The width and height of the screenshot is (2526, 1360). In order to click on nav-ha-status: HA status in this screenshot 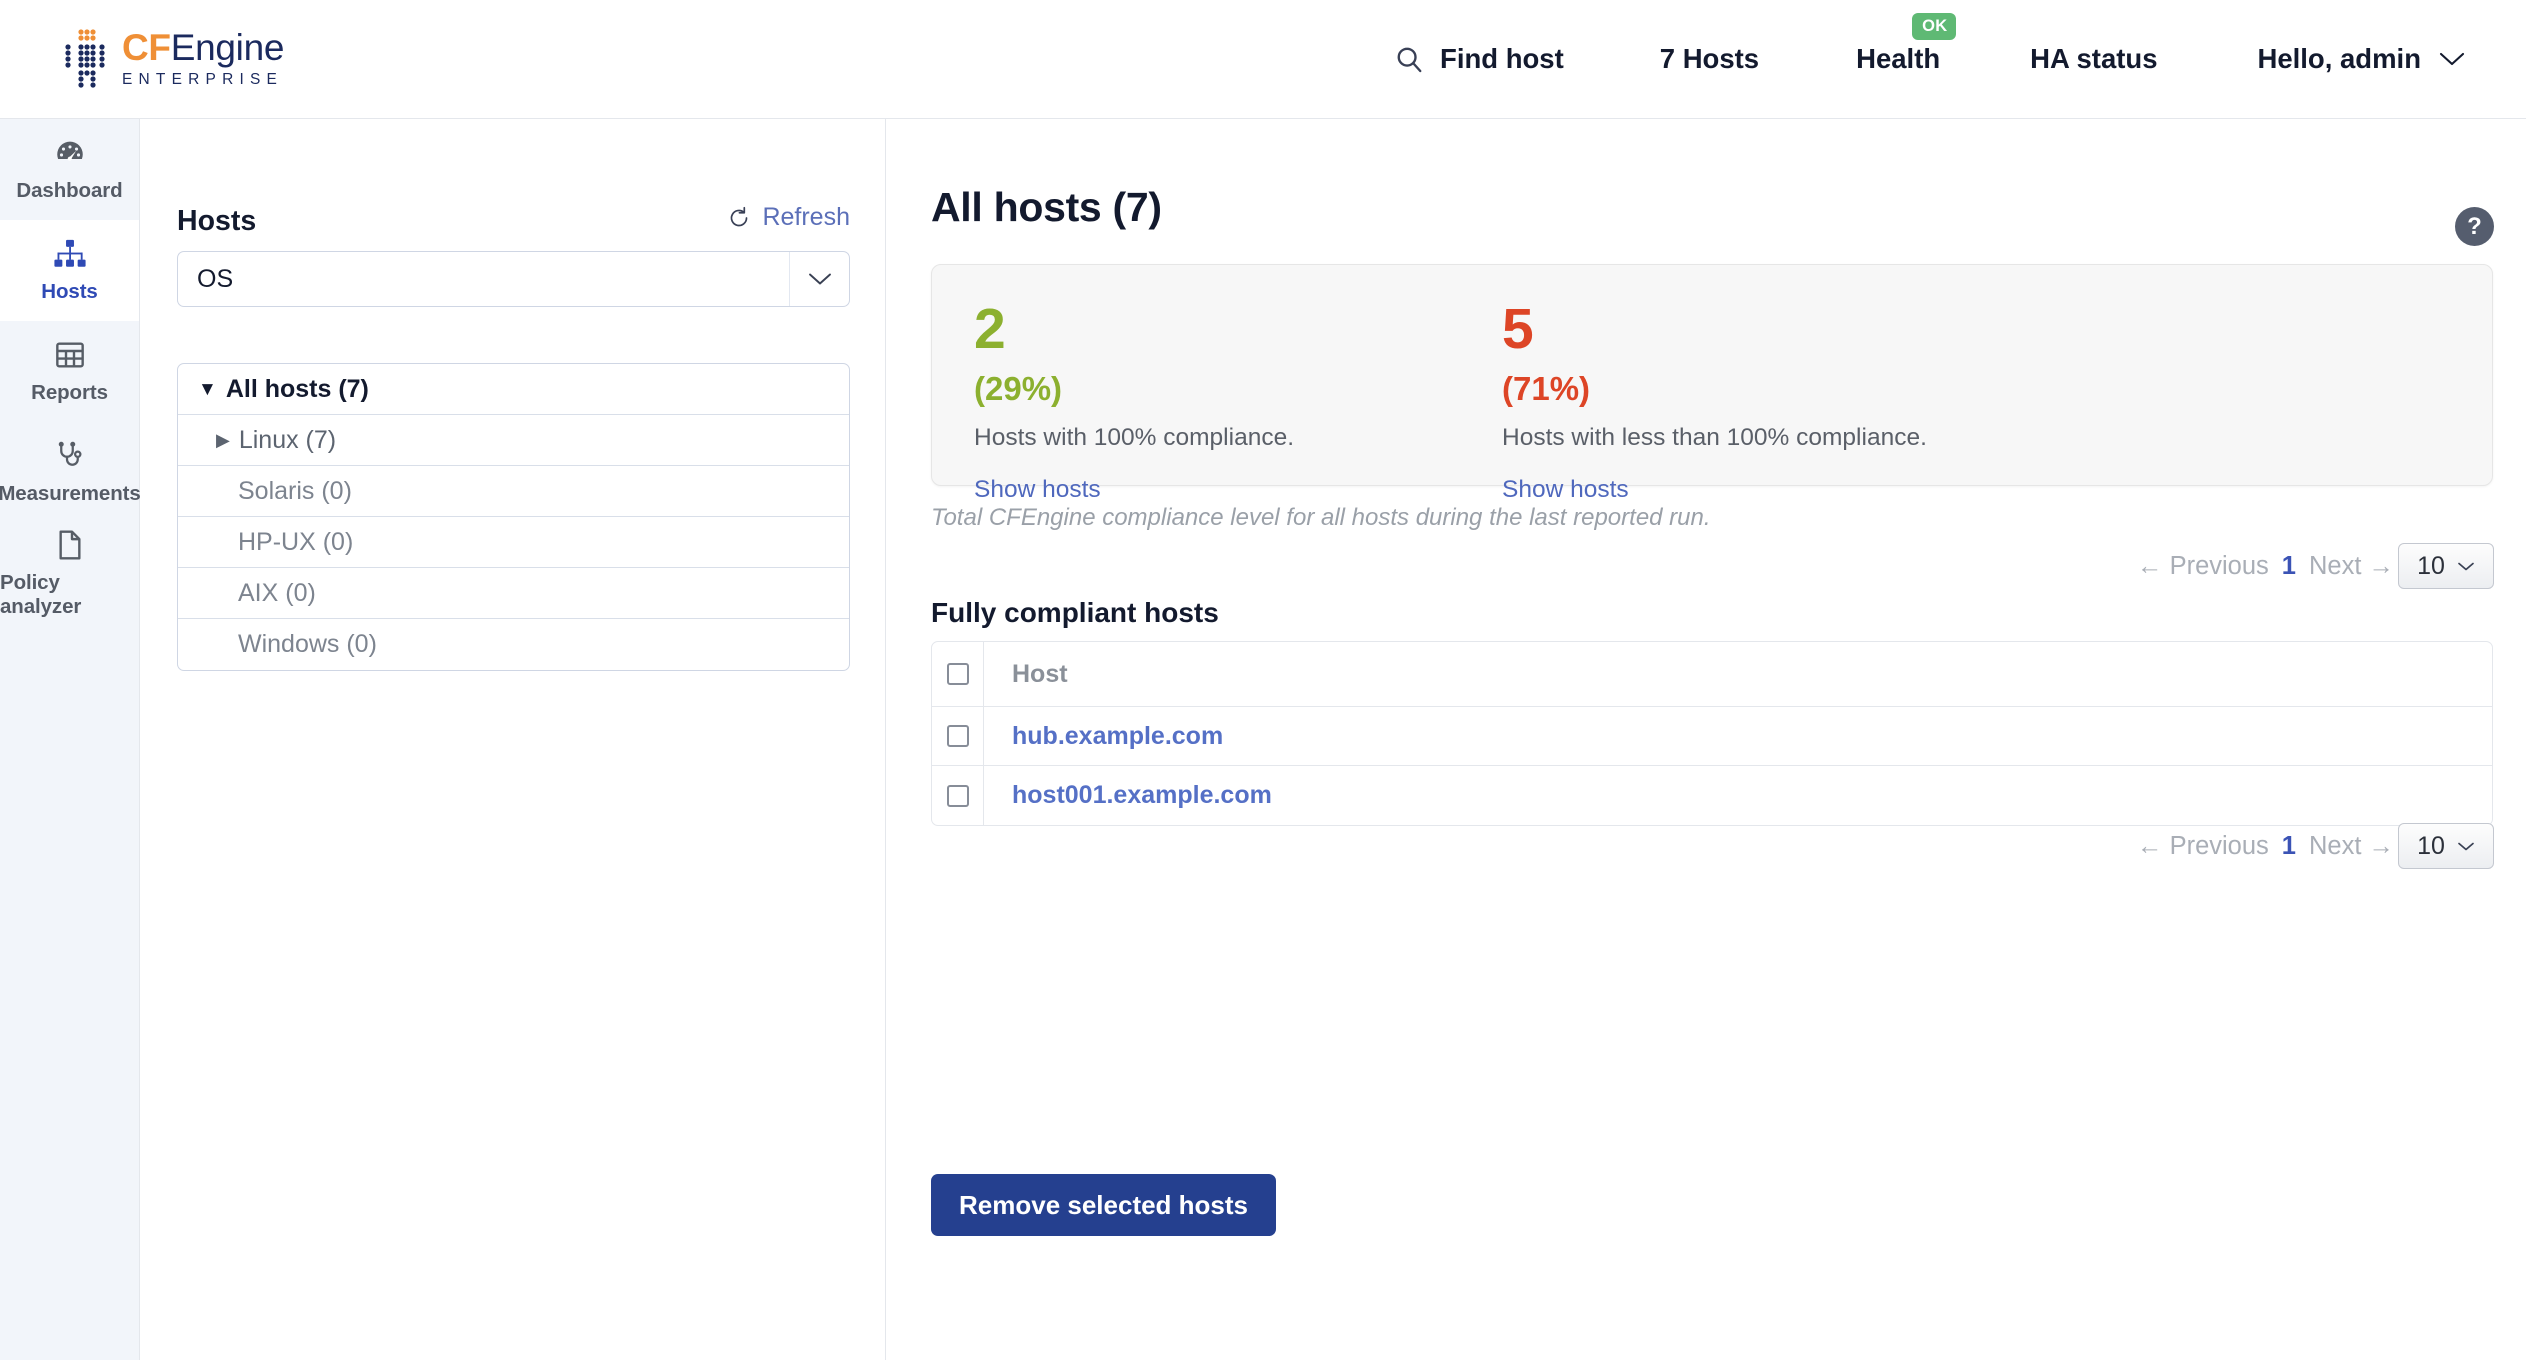, I will do `click(2093, 59)`.